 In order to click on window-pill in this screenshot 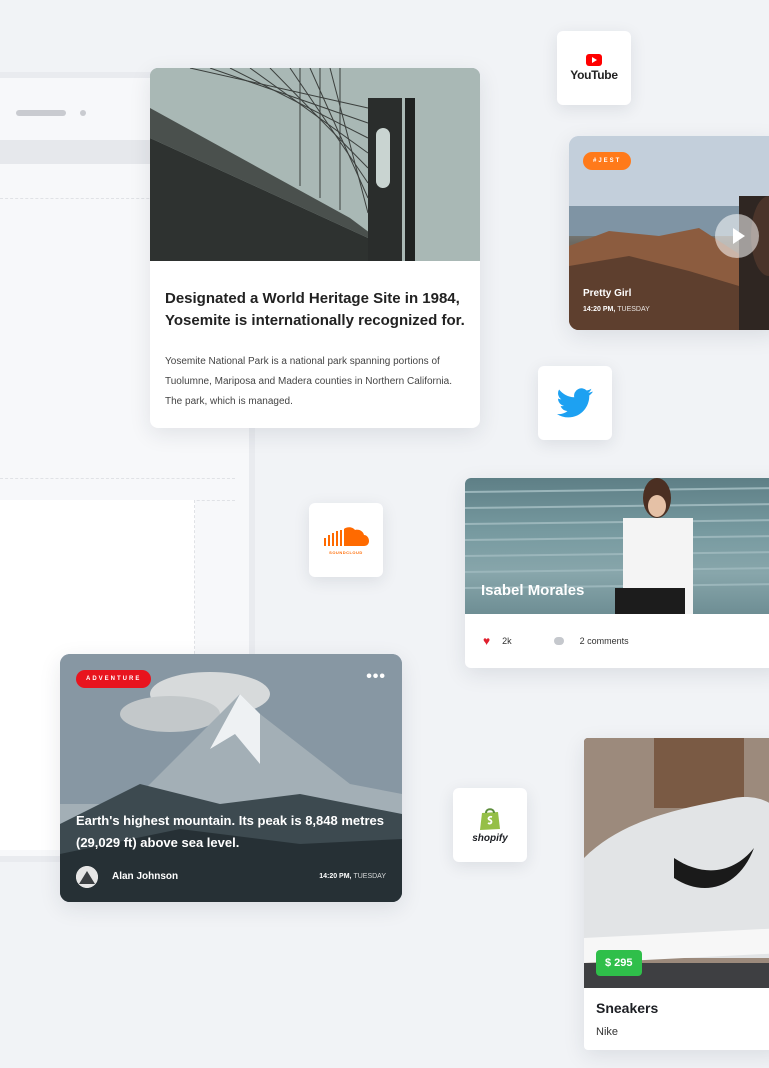, I will do `click(41, 113)`.